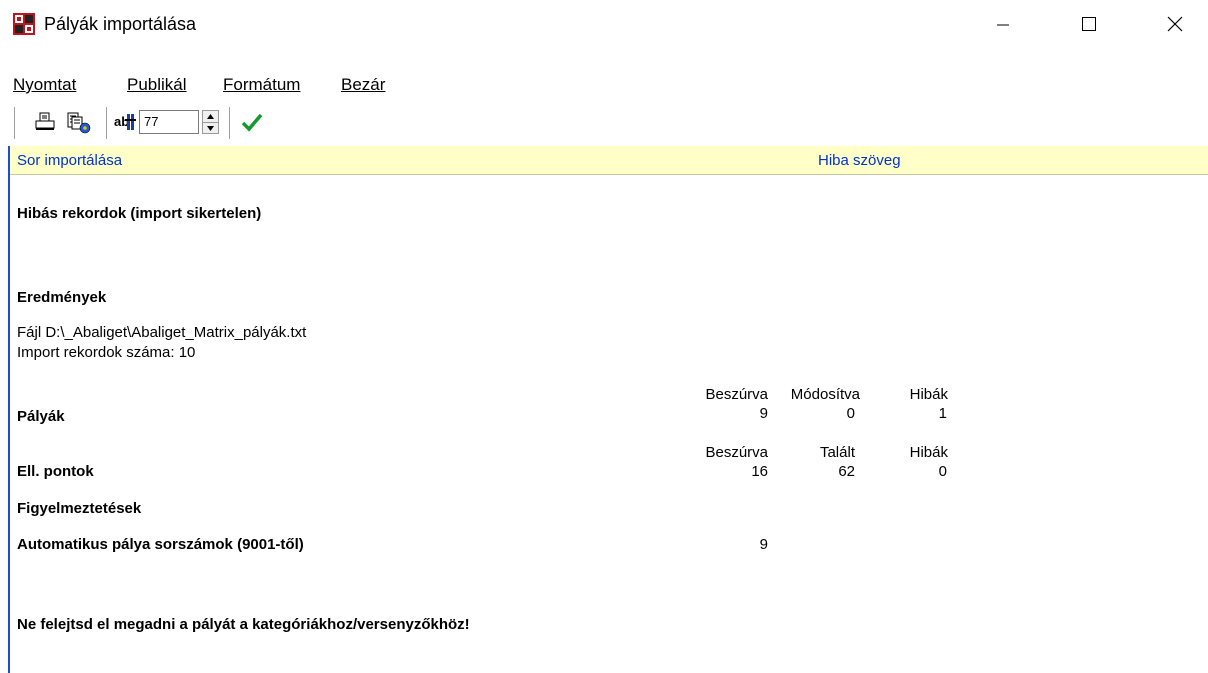 The height and width of the screenshot is (673, 1208). I want to click on menu-bezar: Bezár, so click(363, 85).